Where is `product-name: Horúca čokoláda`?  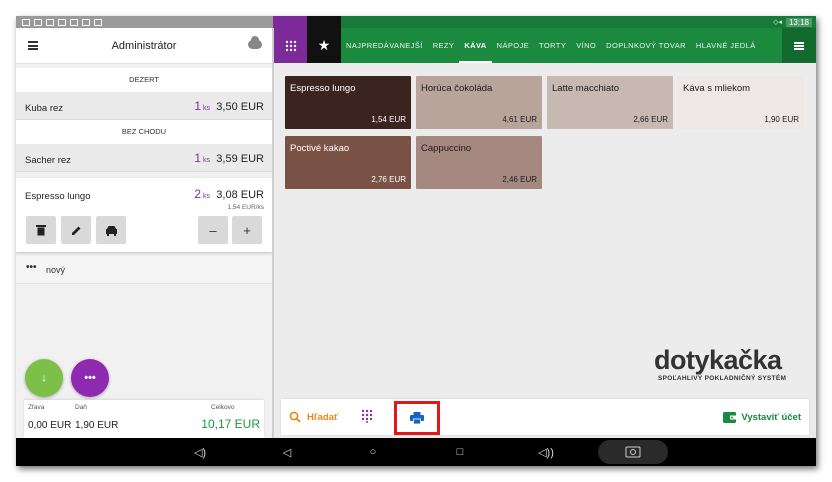
product-name: Horúca čokoláda is located at coordinates (457, 88).